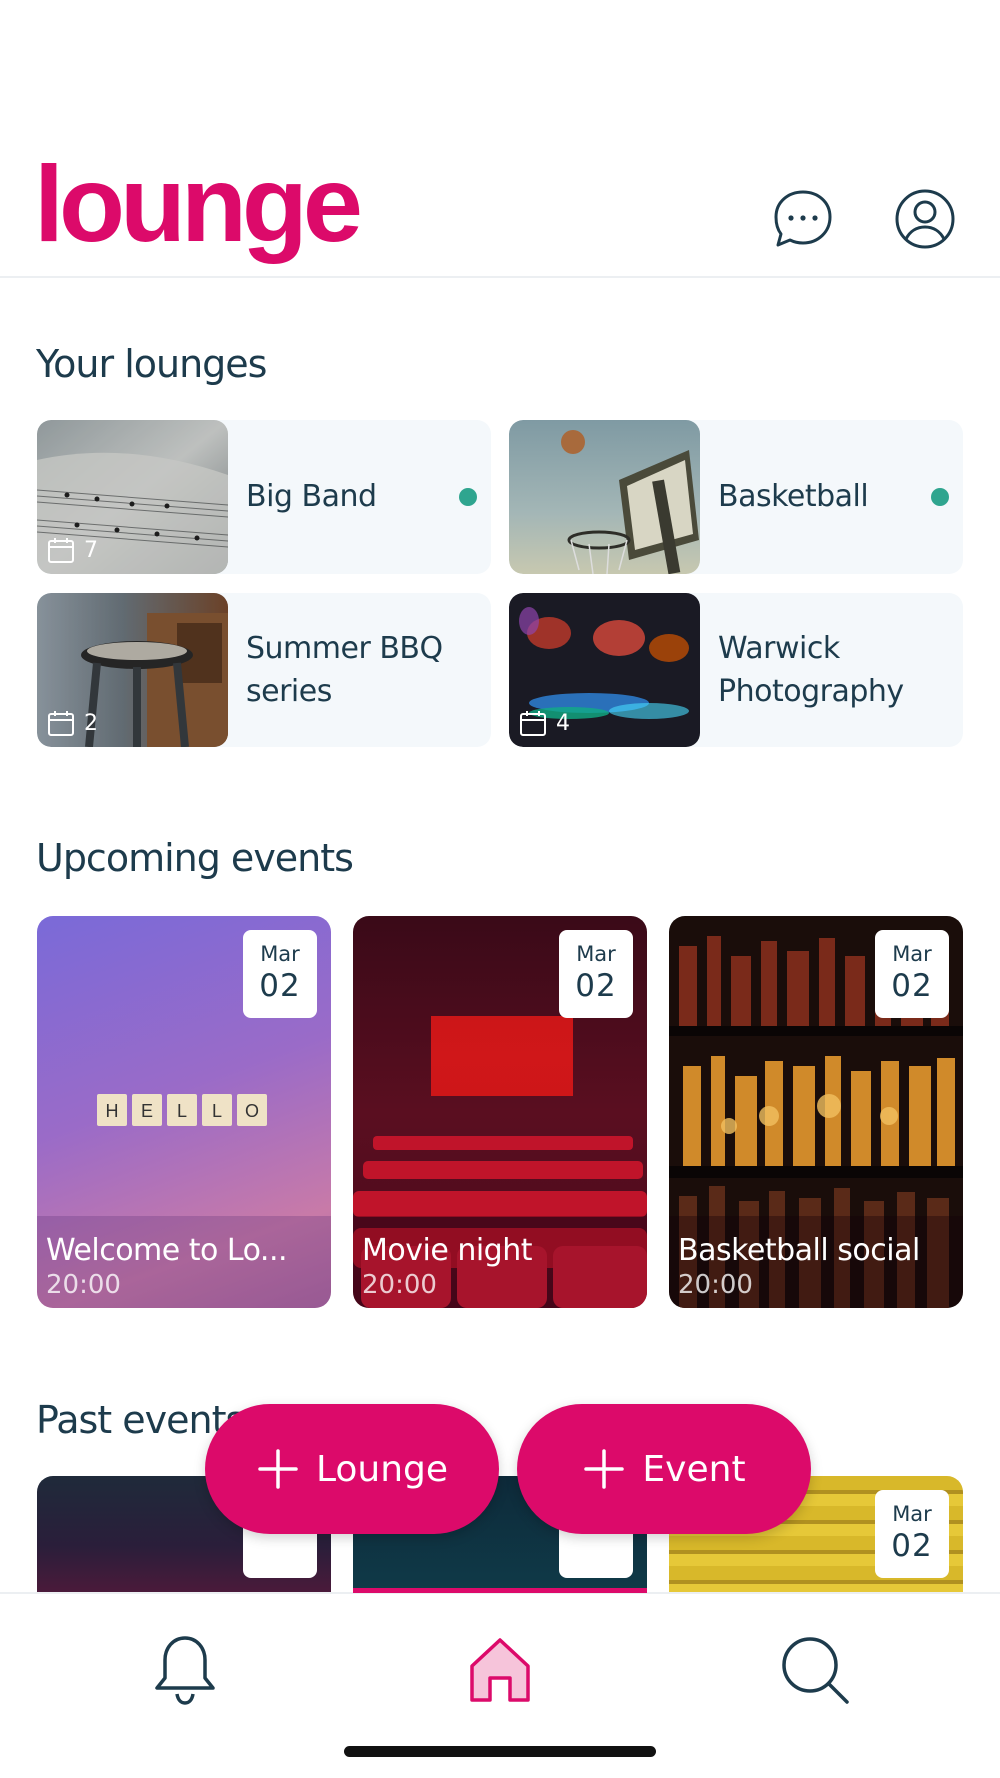 Image resolution: width=1000 pixels, height=1778 pixels. I want to click on app-logo: lounge, so click(198, 203).